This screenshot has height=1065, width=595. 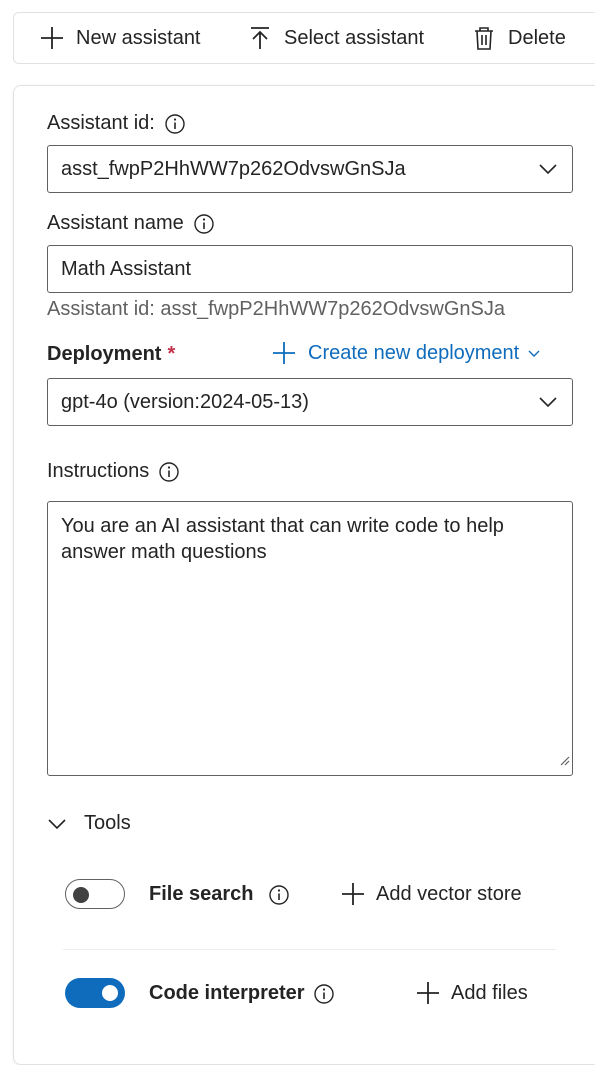 What do you see at coordinates (309, 949) in the screenshot?
I see `divider` at bounding box center [309, 949].